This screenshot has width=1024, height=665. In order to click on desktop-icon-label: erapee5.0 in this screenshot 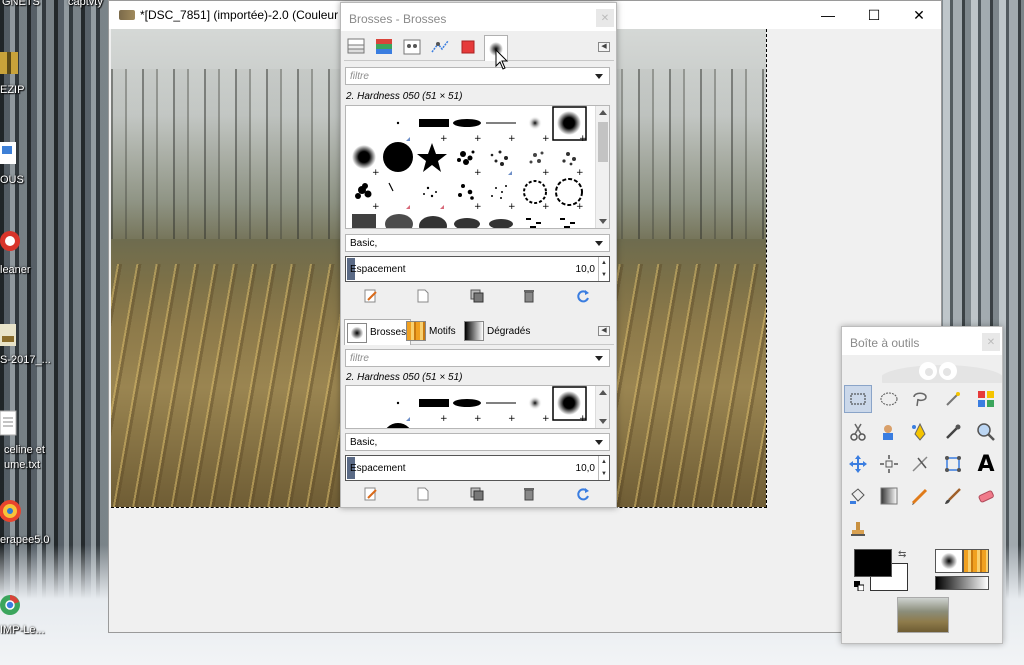, I will do `click(25, 540)`.